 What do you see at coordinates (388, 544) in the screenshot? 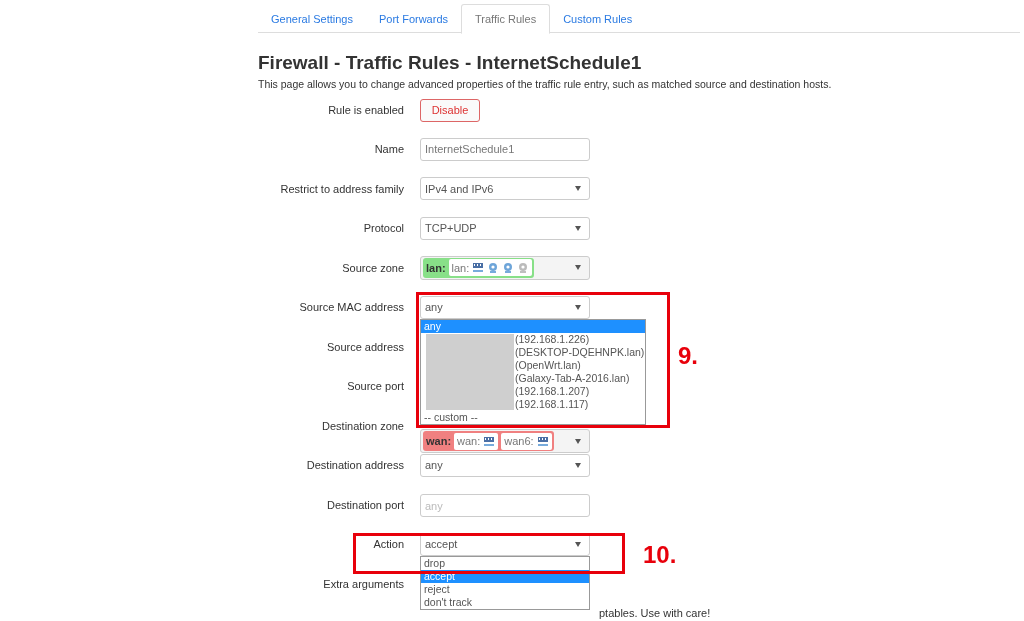
I see `field-label: Action` at bounding box center [388, 544].